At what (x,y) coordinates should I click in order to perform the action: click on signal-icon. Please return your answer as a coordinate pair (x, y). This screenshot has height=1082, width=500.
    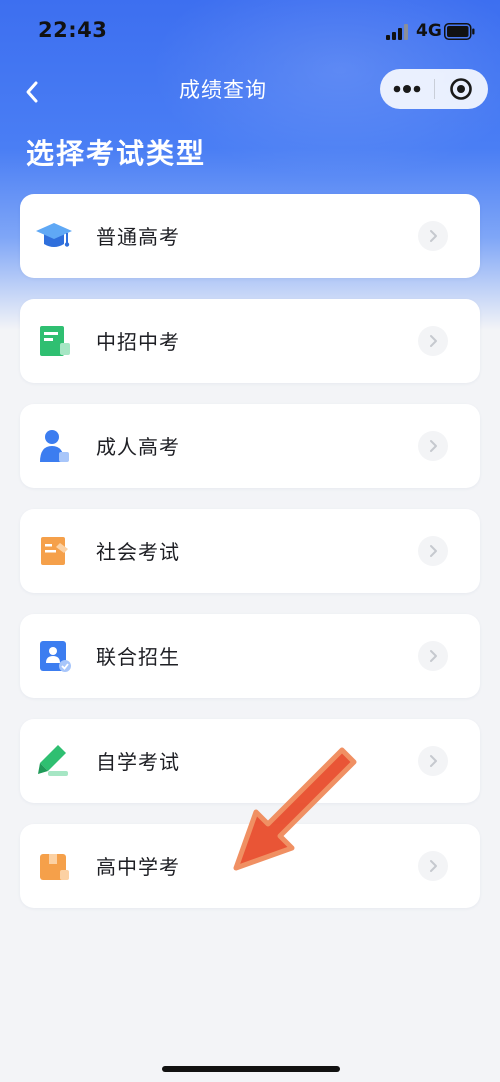
    Looking at the image, I should click on (397, 32).